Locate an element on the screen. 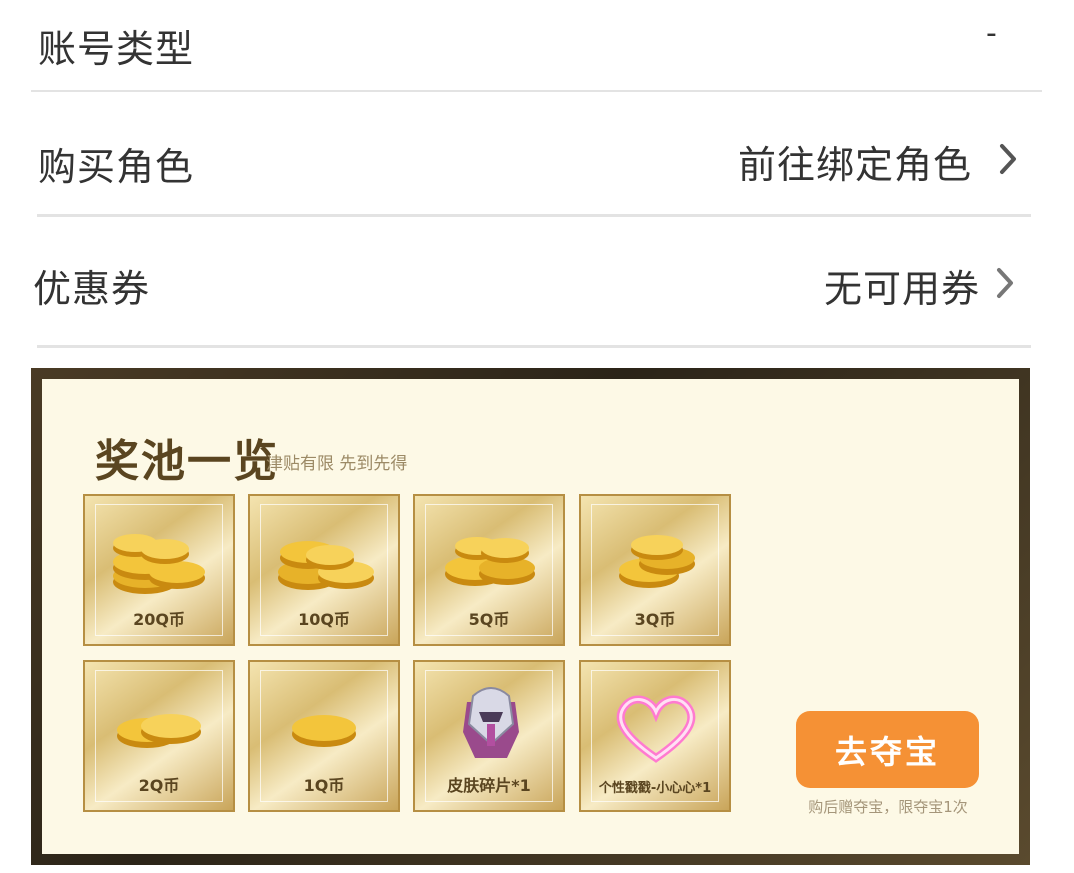 The height and width of the screenshot is (873, 1074). prize-label: 10Q币 is located at coordinates (324, 619).